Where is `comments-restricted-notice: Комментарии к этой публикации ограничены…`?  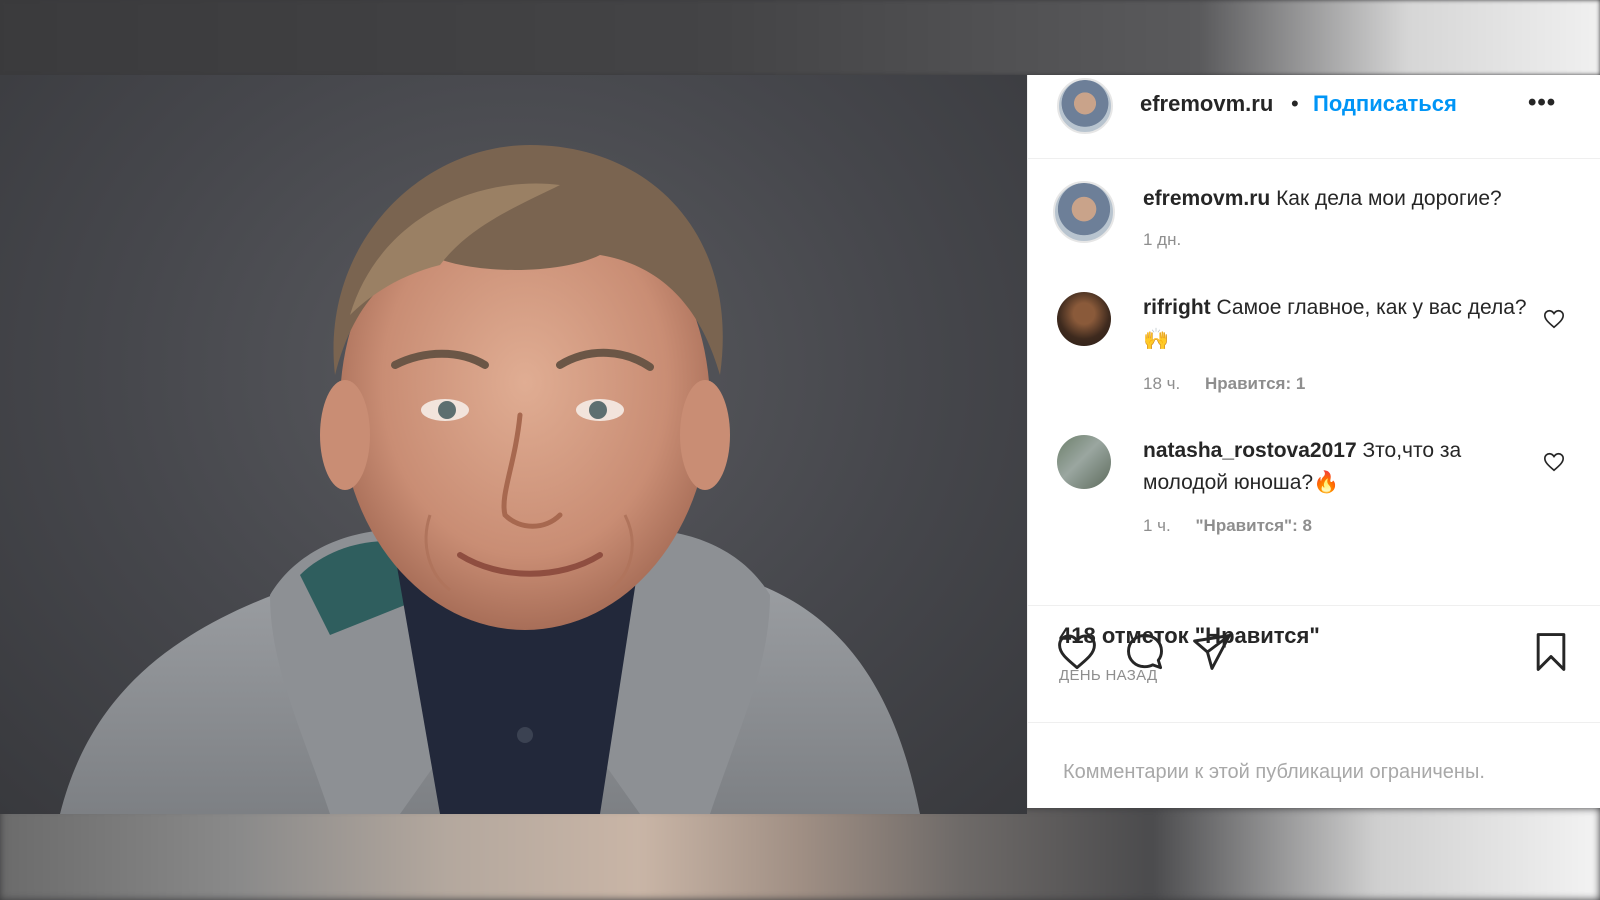 comments-restricted-notice: Комментарии к этой публикации ограничены… is located at coordinates (1274, 772).